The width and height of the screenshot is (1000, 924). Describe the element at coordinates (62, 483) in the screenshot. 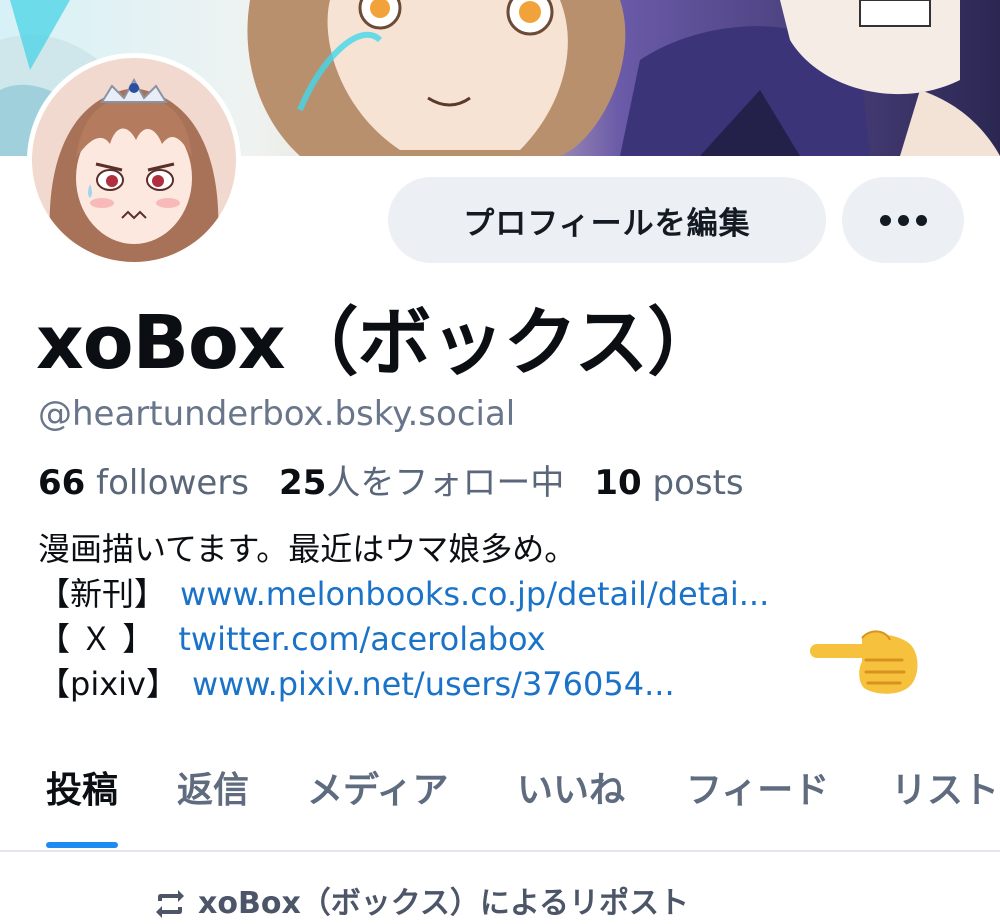

I see `followers-count: 66` at that location.